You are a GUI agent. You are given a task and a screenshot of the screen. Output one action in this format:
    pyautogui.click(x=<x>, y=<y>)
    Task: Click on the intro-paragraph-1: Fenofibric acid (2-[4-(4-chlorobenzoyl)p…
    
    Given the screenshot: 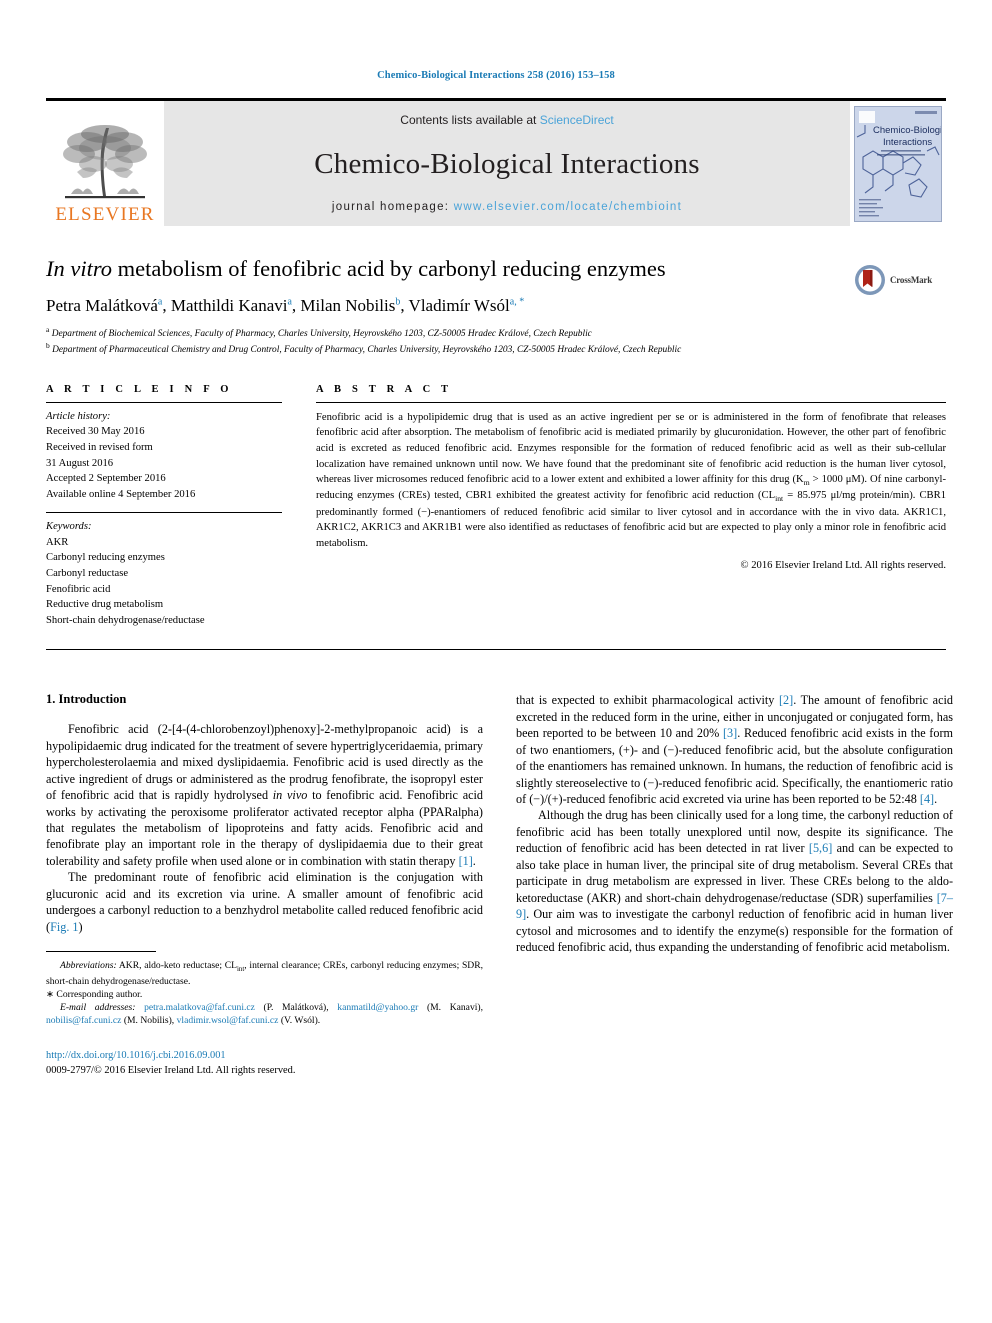 What is the action you would take?
    pyautogui.click(x=264, y=795)
    